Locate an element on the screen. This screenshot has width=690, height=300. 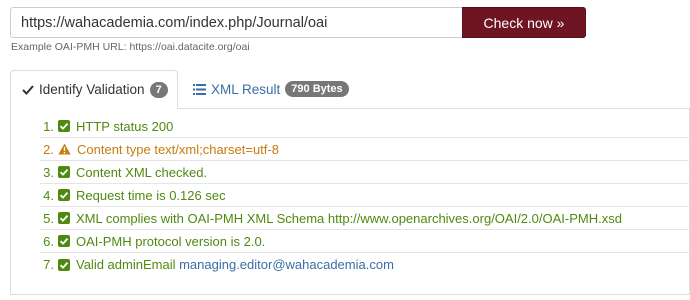
item-number: 4. is located at coordinates (48, 195).